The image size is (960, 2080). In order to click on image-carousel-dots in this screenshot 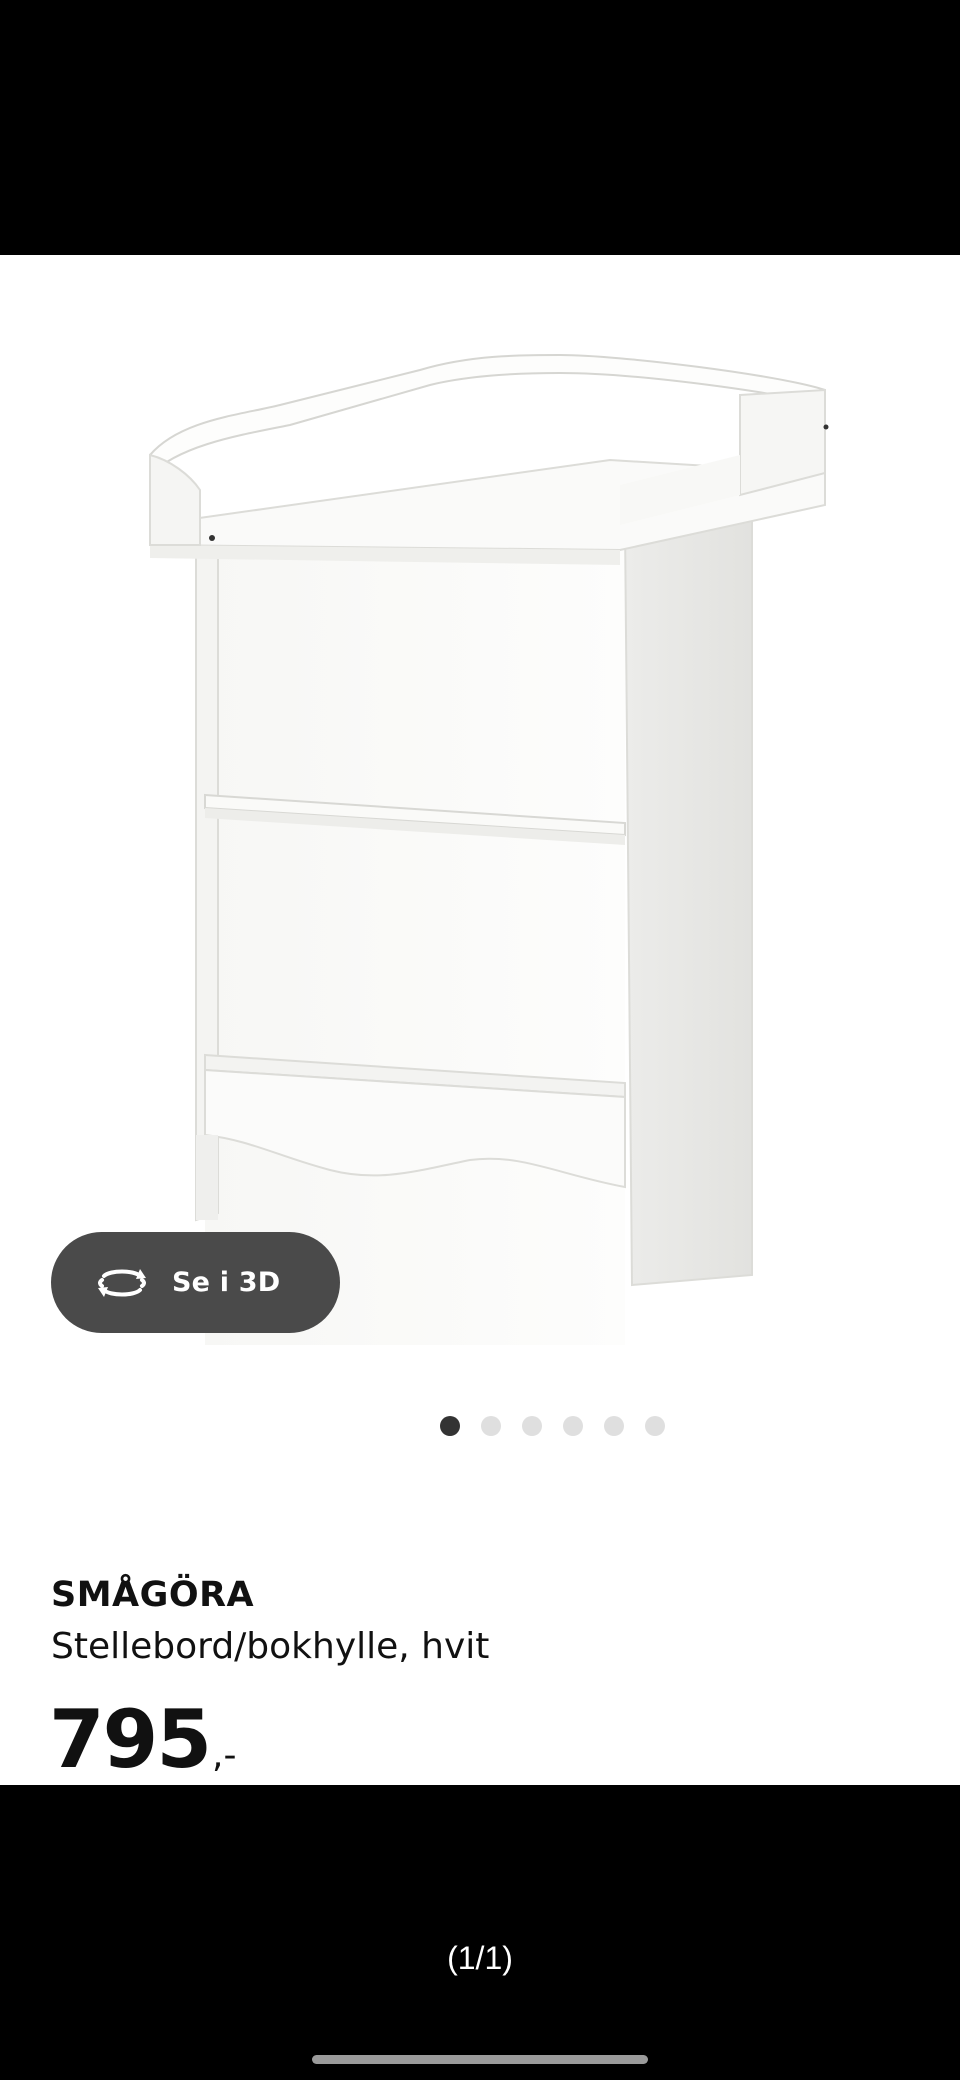, I will do `click(552, 1426)`.